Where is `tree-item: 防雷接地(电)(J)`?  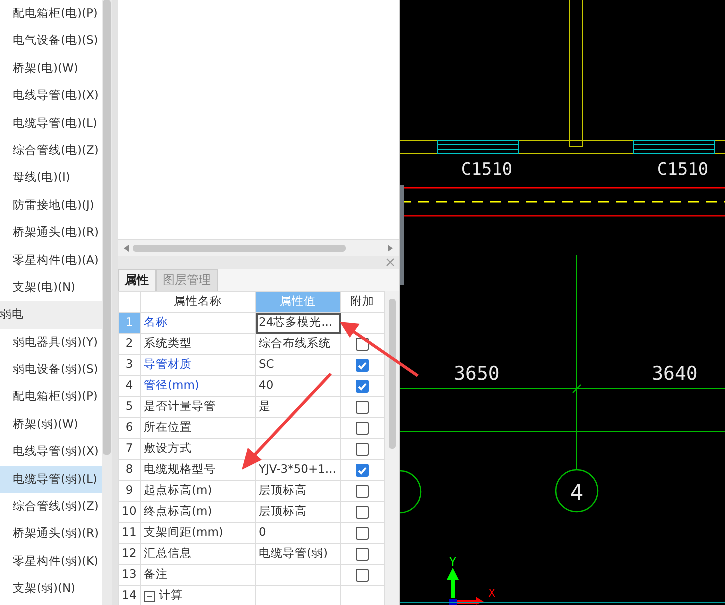
tree-item: 防雷接地(电)(J) is located at coordinates (51, 206).